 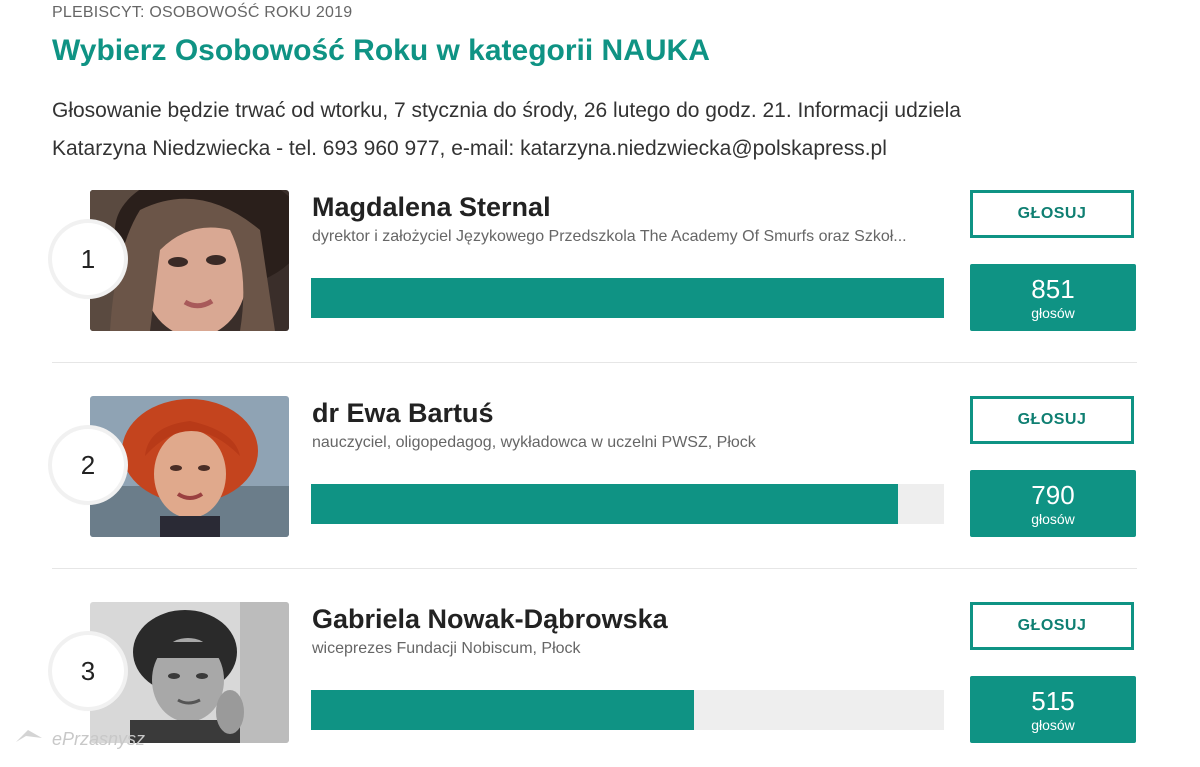 What do you see at coordinates (88, 671) in the screenshot?
I see `rank-badge: 3` at bounding box center [88, 671].